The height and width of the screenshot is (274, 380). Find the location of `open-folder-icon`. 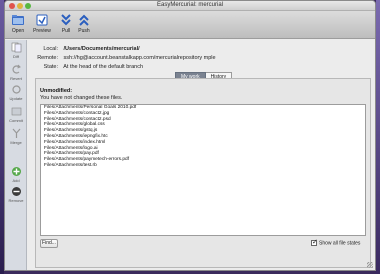

open-folder-icon is located at coordinates (18, 20).